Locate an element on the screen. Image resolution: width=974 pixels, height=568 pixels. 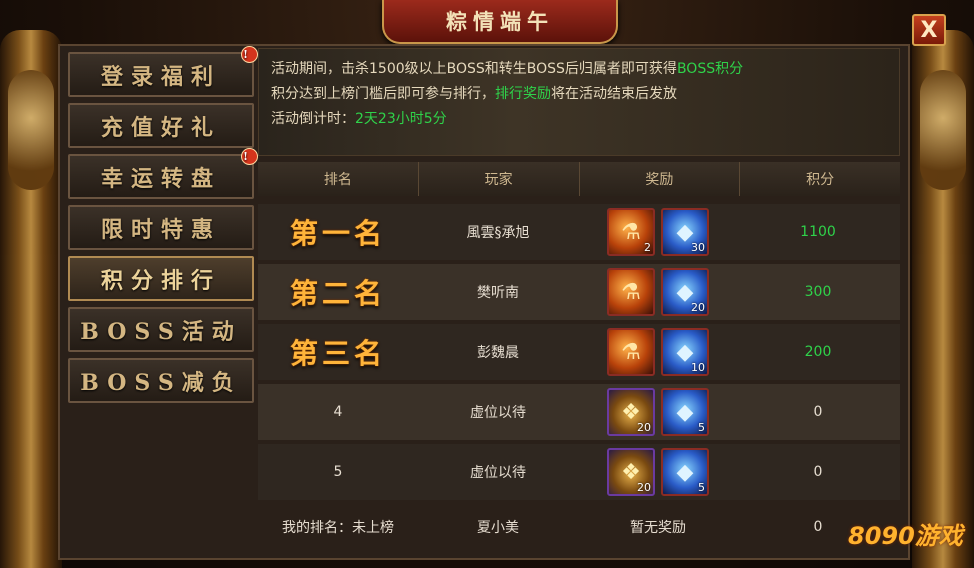
header-reward: 奖励 is located at coordinates (660, 179).